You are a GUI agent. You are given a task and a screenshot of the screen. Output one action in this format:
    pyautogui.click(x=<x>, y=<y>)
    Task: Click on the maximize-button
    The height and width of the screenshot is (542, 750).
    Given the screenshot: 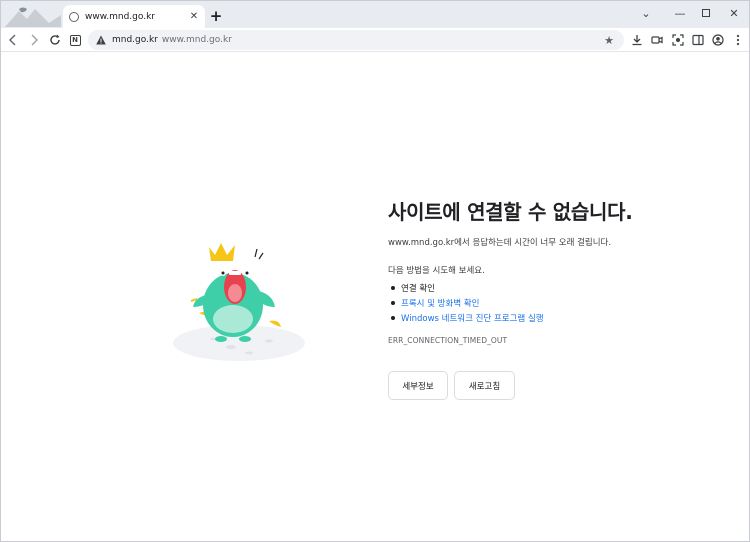 What is the action you would take?
    pyautogui.click(x=706, y=13)
    